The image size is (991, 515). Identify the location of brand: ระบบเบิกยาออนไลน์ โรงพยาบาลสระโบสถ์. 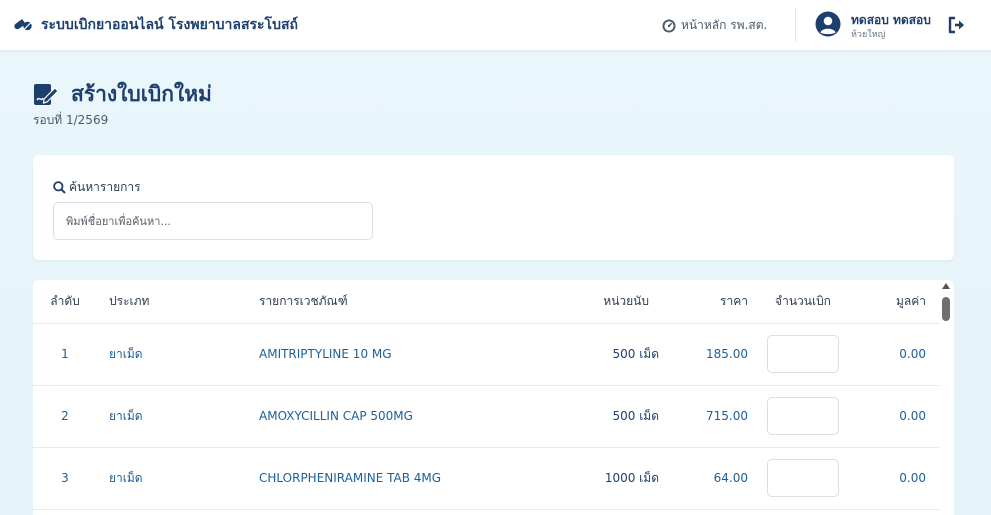
(155, 25).